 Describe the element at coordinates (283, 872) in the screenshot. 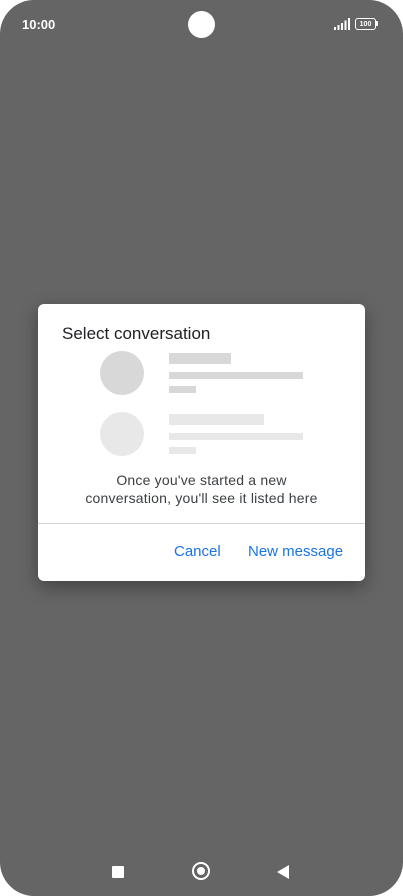

I see `back-icon` at that location.